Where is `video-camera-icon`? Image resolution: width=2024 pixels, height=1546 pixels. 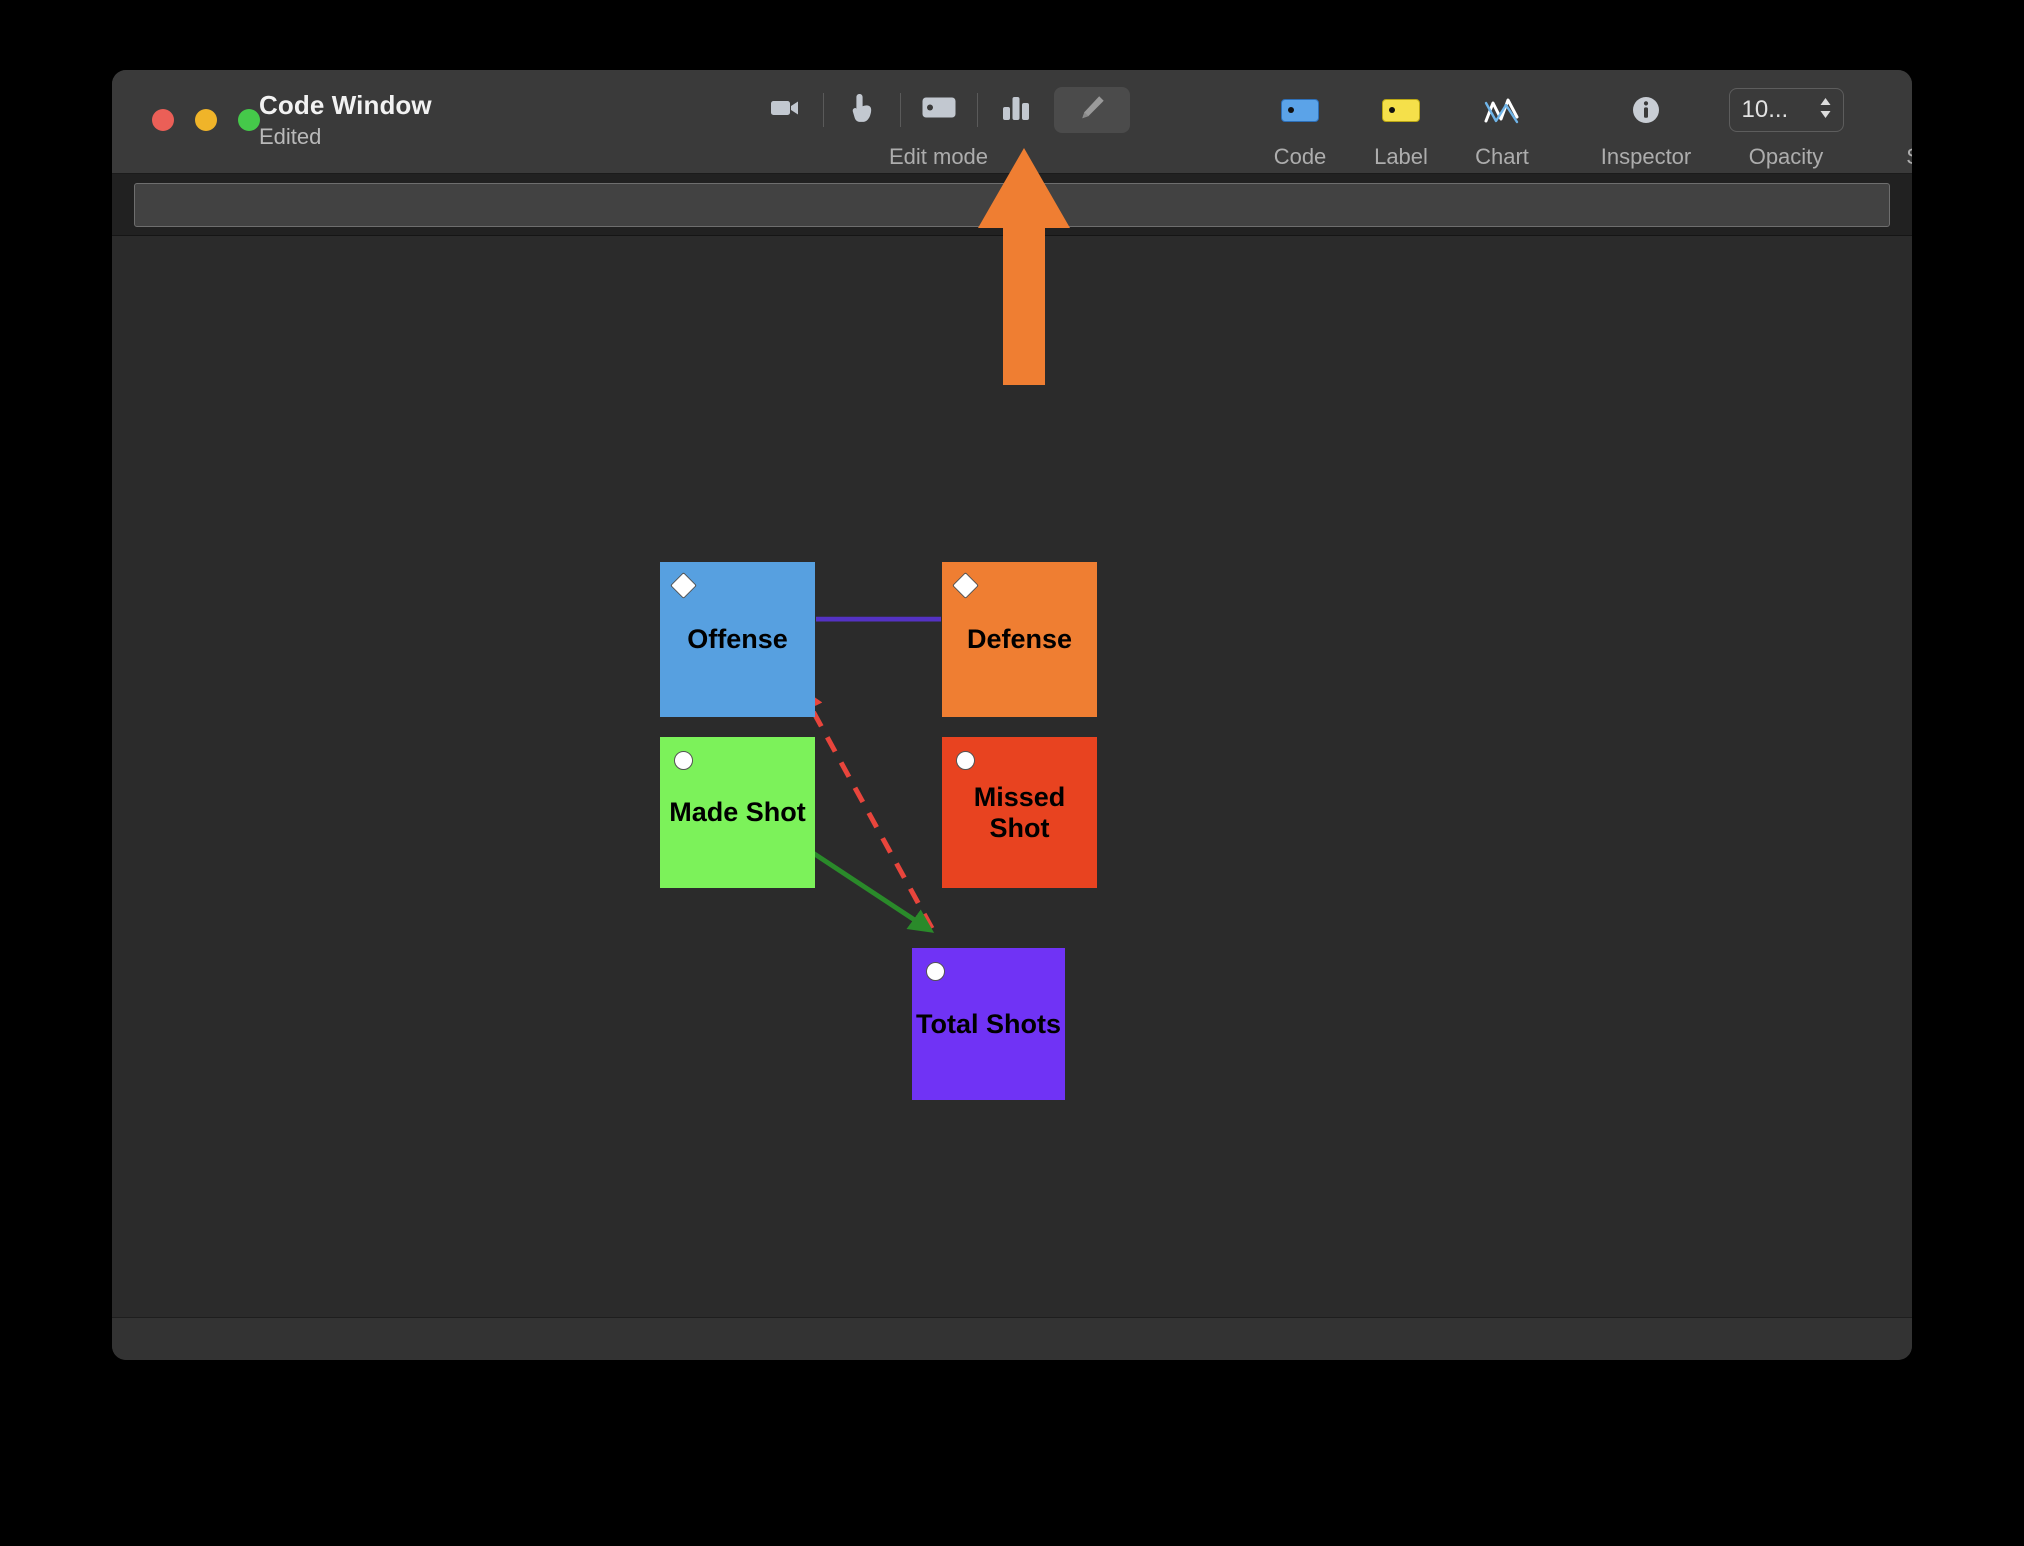
video-camera-icon is located at coordinates (785, 110).